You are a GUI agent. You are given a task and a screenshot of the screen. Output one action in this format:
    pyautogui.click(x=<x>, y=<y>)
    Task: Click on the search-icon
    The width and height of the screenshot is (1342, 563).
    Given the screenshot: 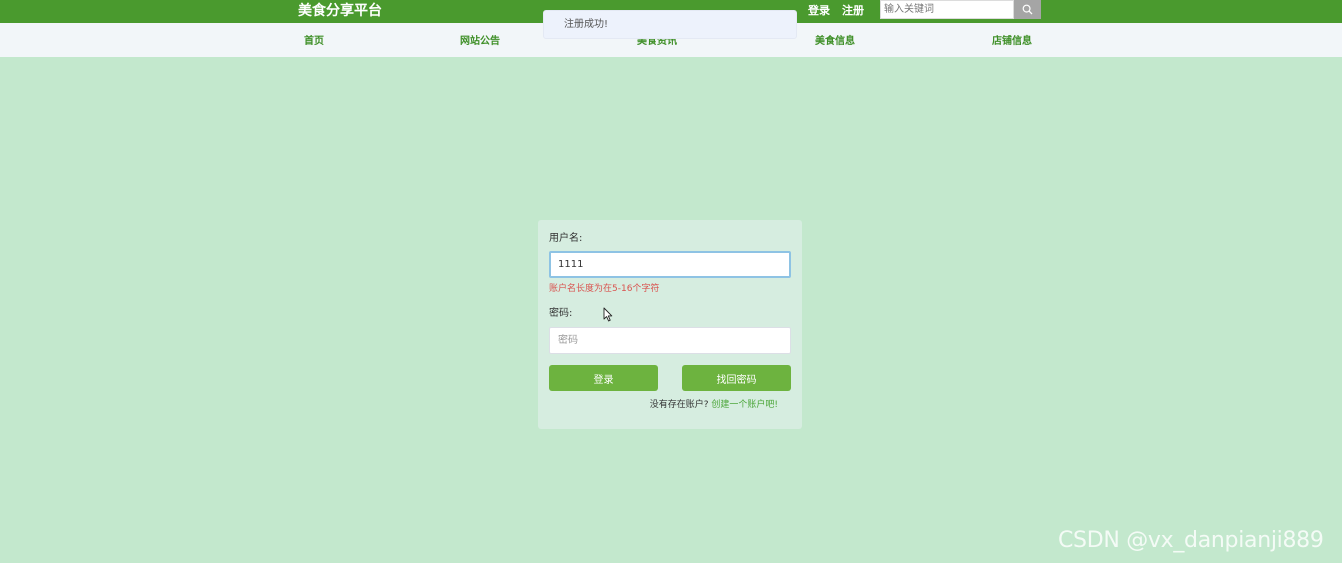 What is the action you would take?
    pyautogui.click(x=1027, y=9)
    